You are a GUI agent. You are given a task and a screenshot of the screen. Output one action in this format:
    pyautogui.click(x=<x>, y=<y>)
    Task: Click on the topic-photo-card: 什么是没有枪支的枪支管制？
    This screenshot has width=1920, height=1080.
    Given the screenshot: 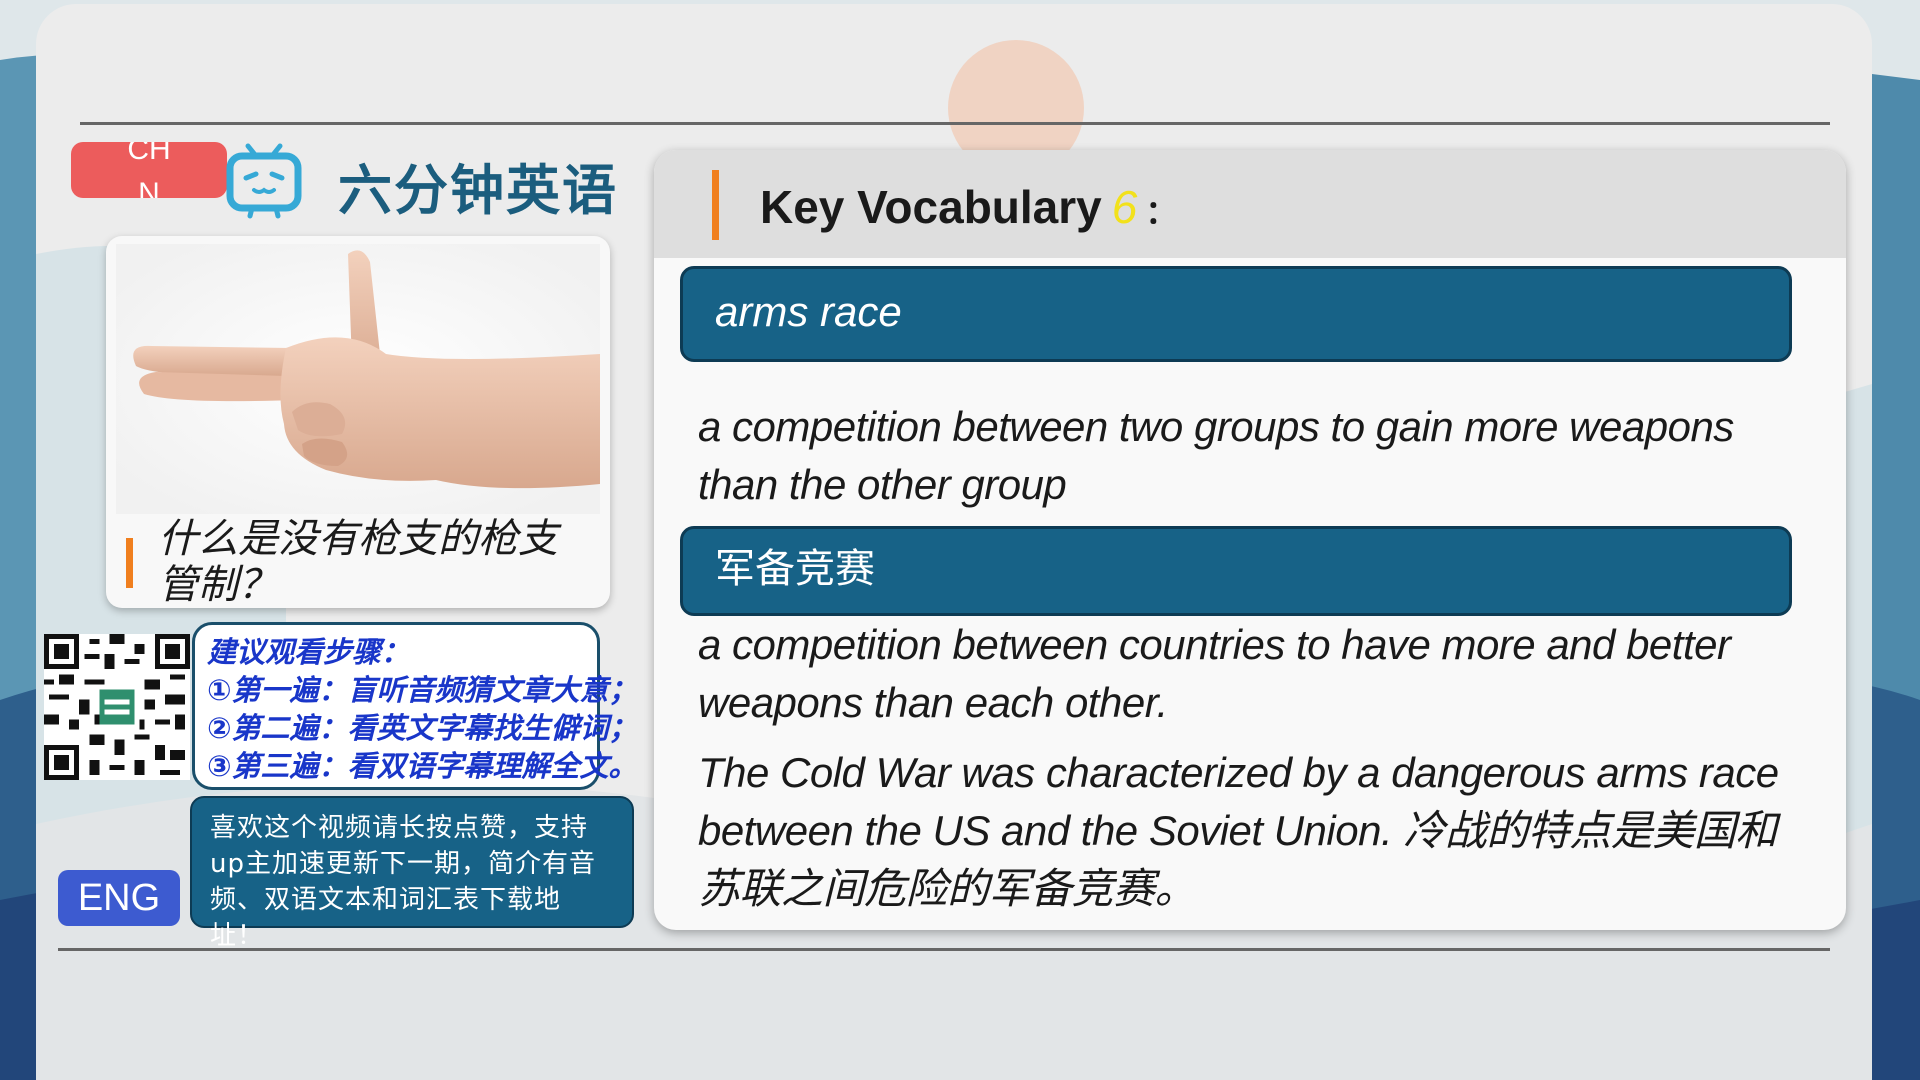 What is the action you would take?
    pyautogui.click(x=358, y=422)
    